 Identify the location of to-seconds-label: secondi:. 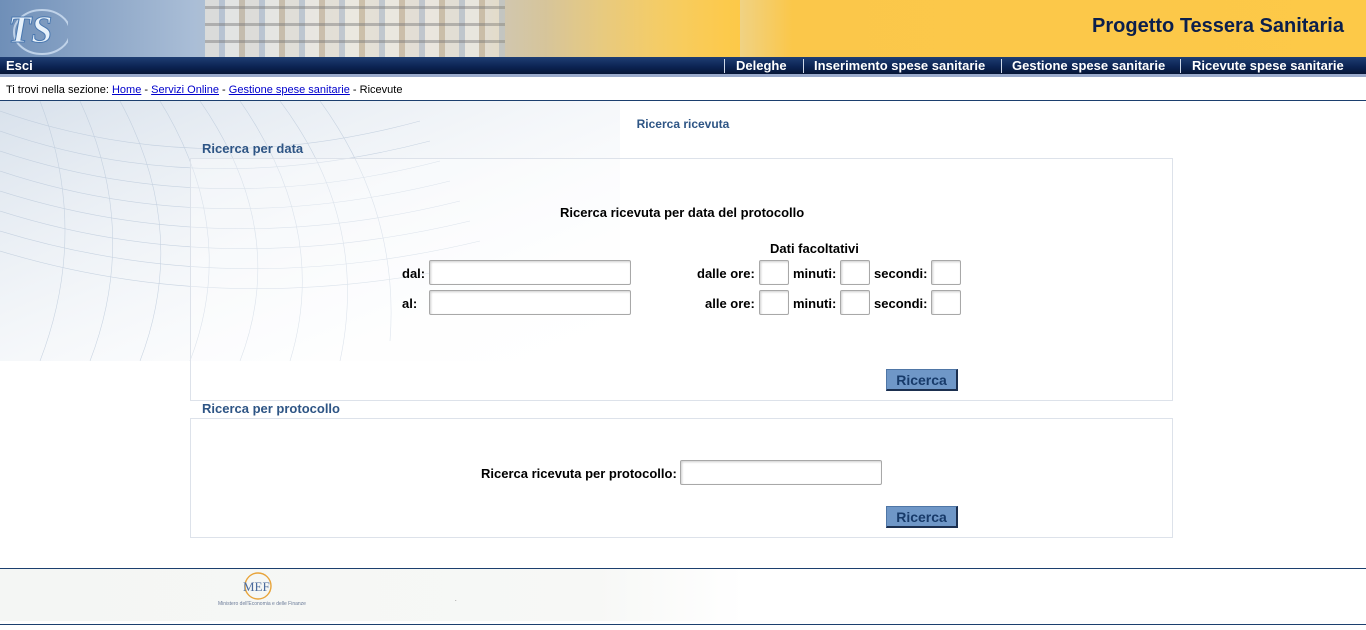
(901, 303).